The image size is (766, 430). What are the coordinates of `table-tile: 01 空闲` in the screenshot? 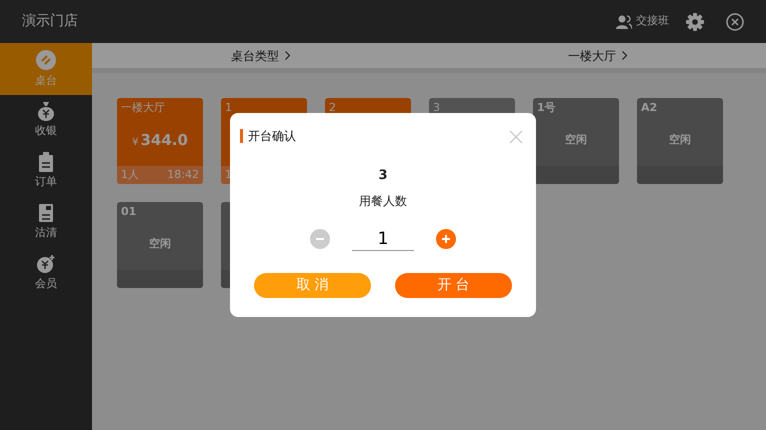 It's located at (160, 245).